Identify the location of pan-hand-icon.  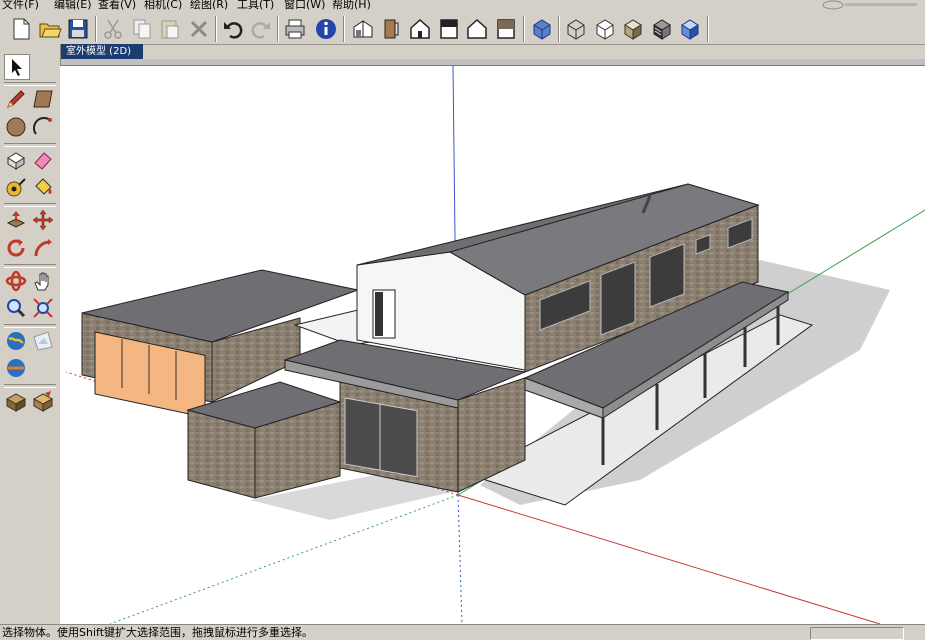
(43, 281).